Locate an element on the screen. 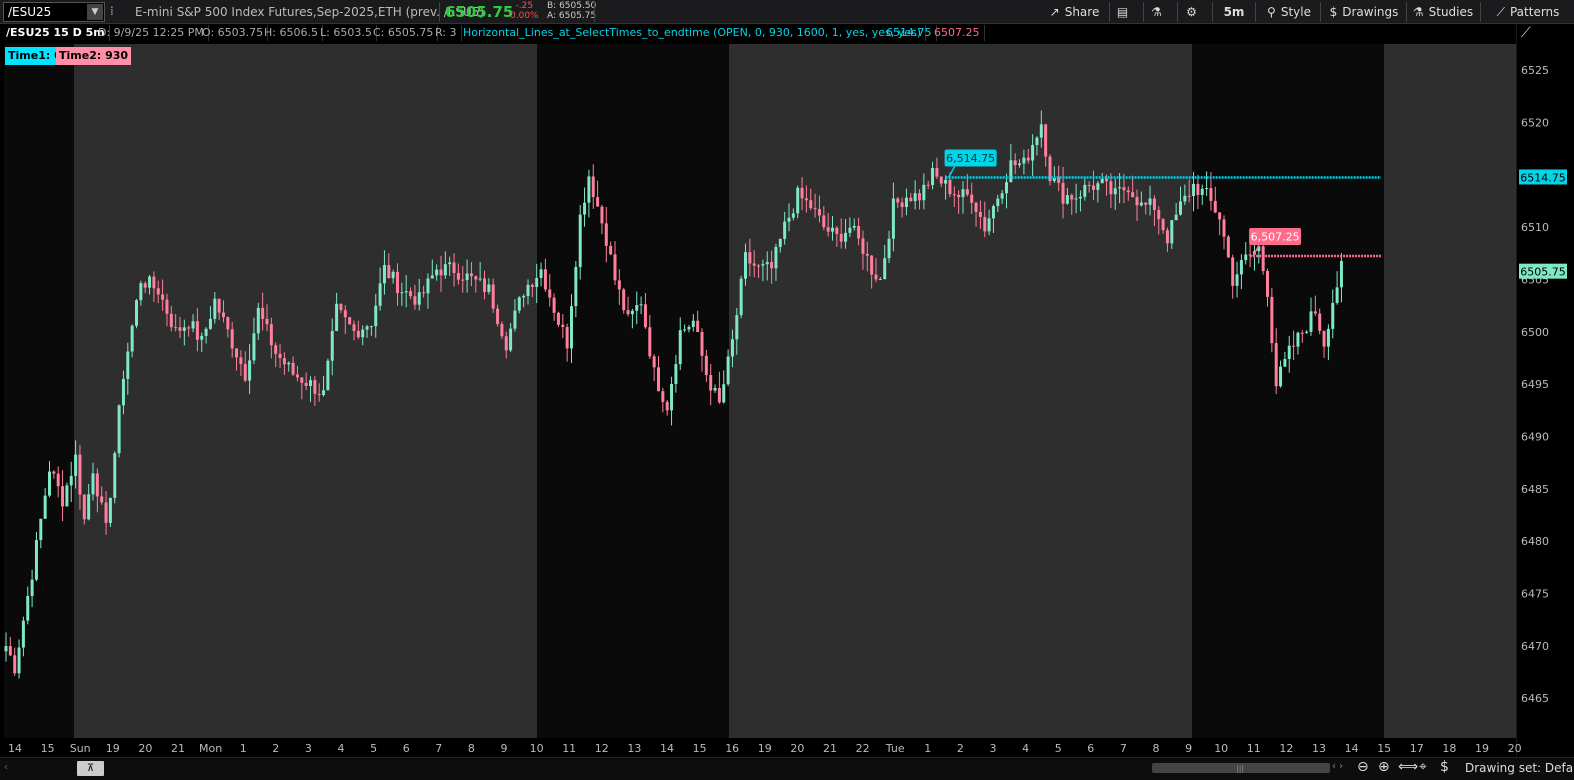 This screenshot has height=780, width=1574. studies-button: ⚗ Studies is located at coordinates (1443, 12).